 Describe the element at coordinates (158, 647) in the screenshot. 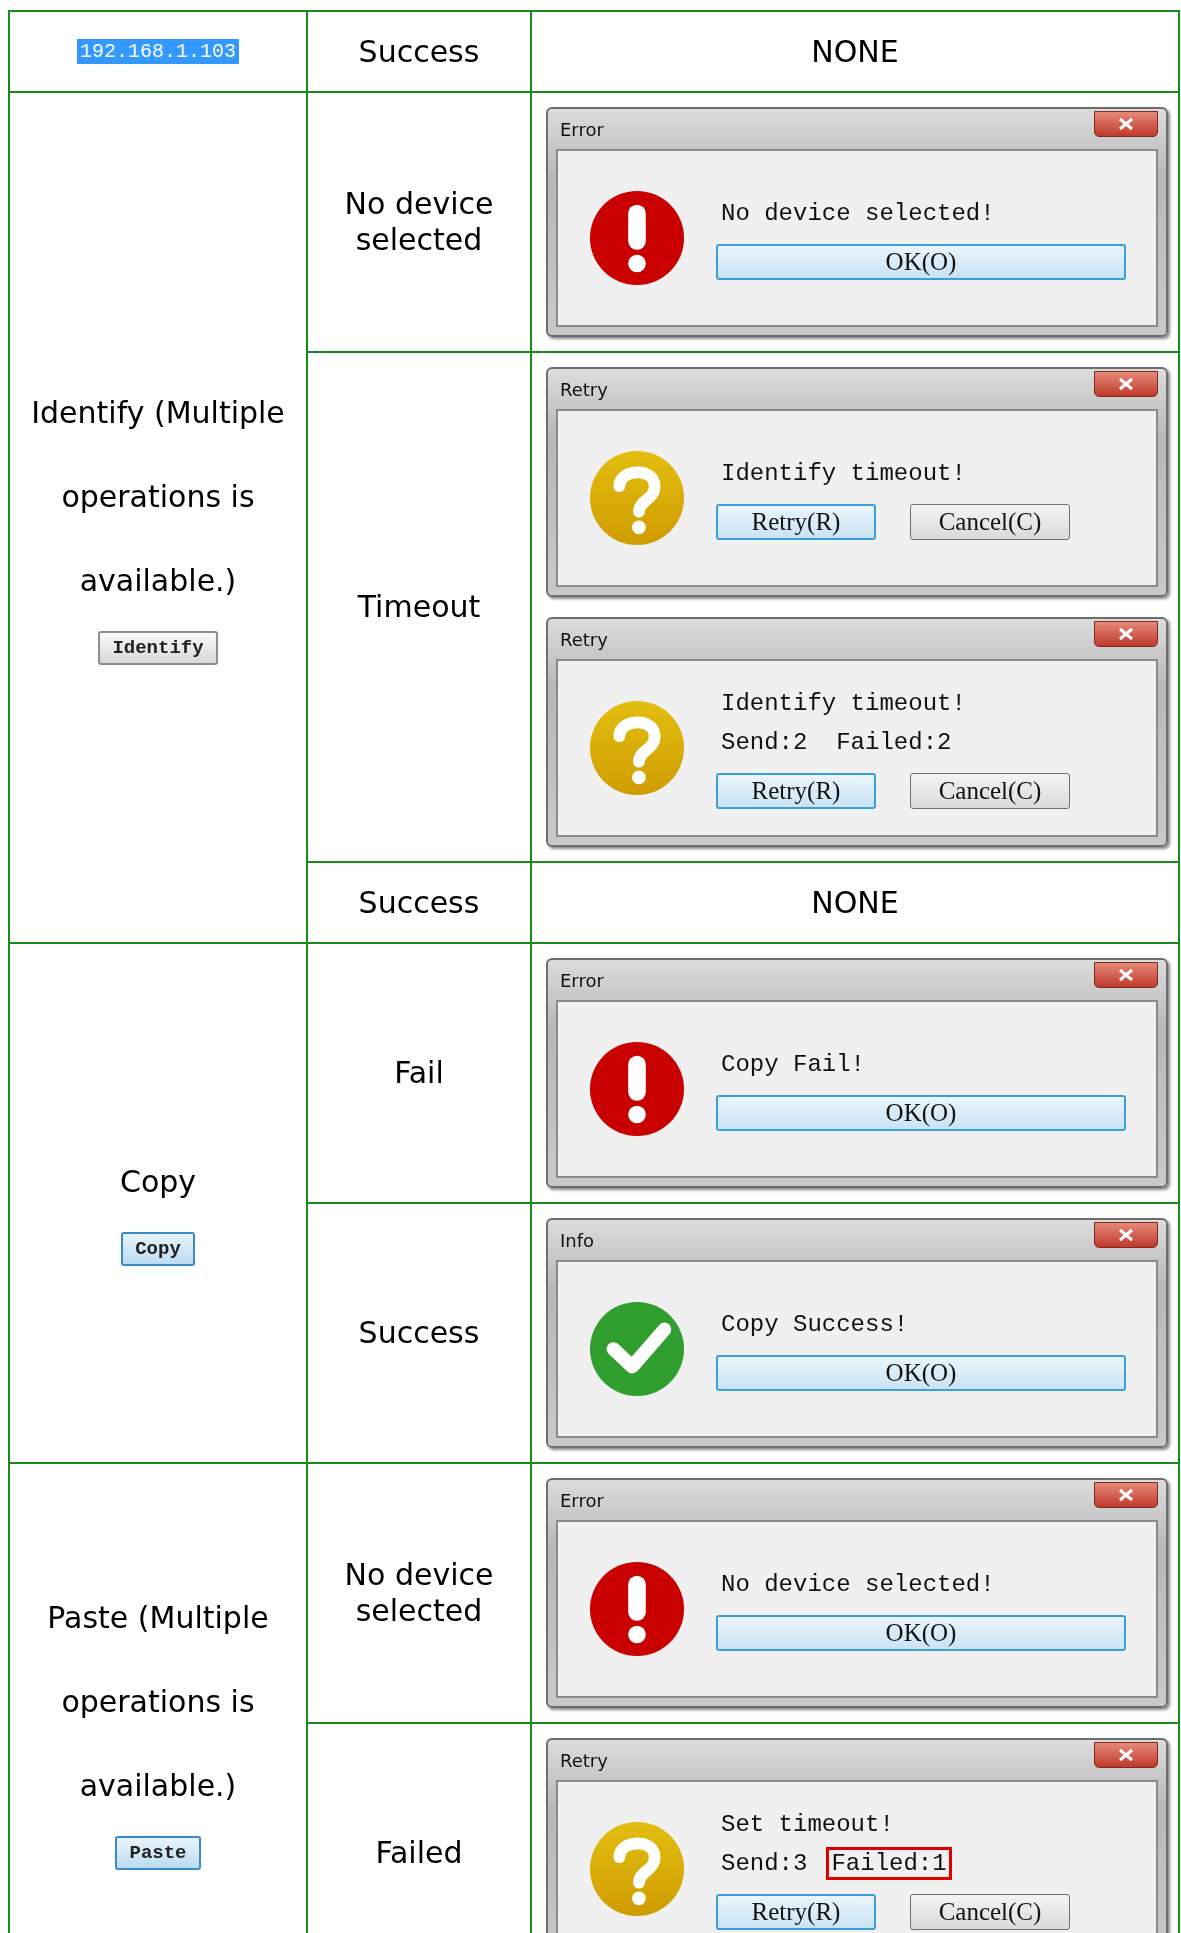

I see `operation-button: Identify` at that location.